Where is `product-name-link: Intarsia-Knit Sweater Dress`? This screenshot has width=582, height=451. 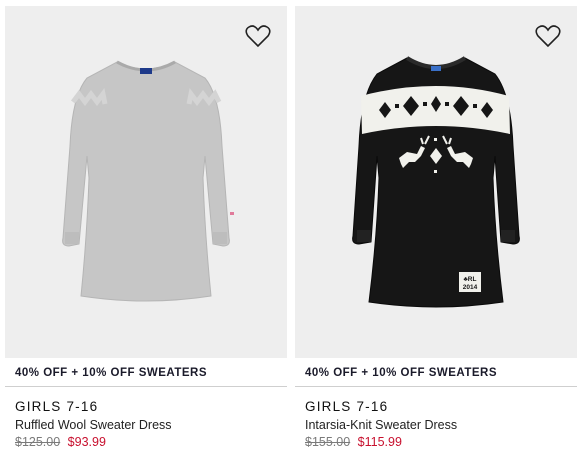
product-name-link: Intarsia-Knit Sweater Dress is located at coordinates (381, 425).